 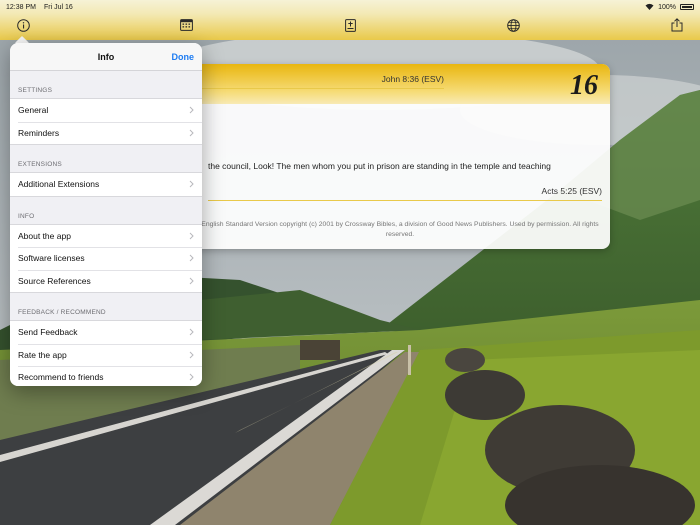 I want to click on menu-item-send-feedback: Send Feedback, so click(x=106, y=332).